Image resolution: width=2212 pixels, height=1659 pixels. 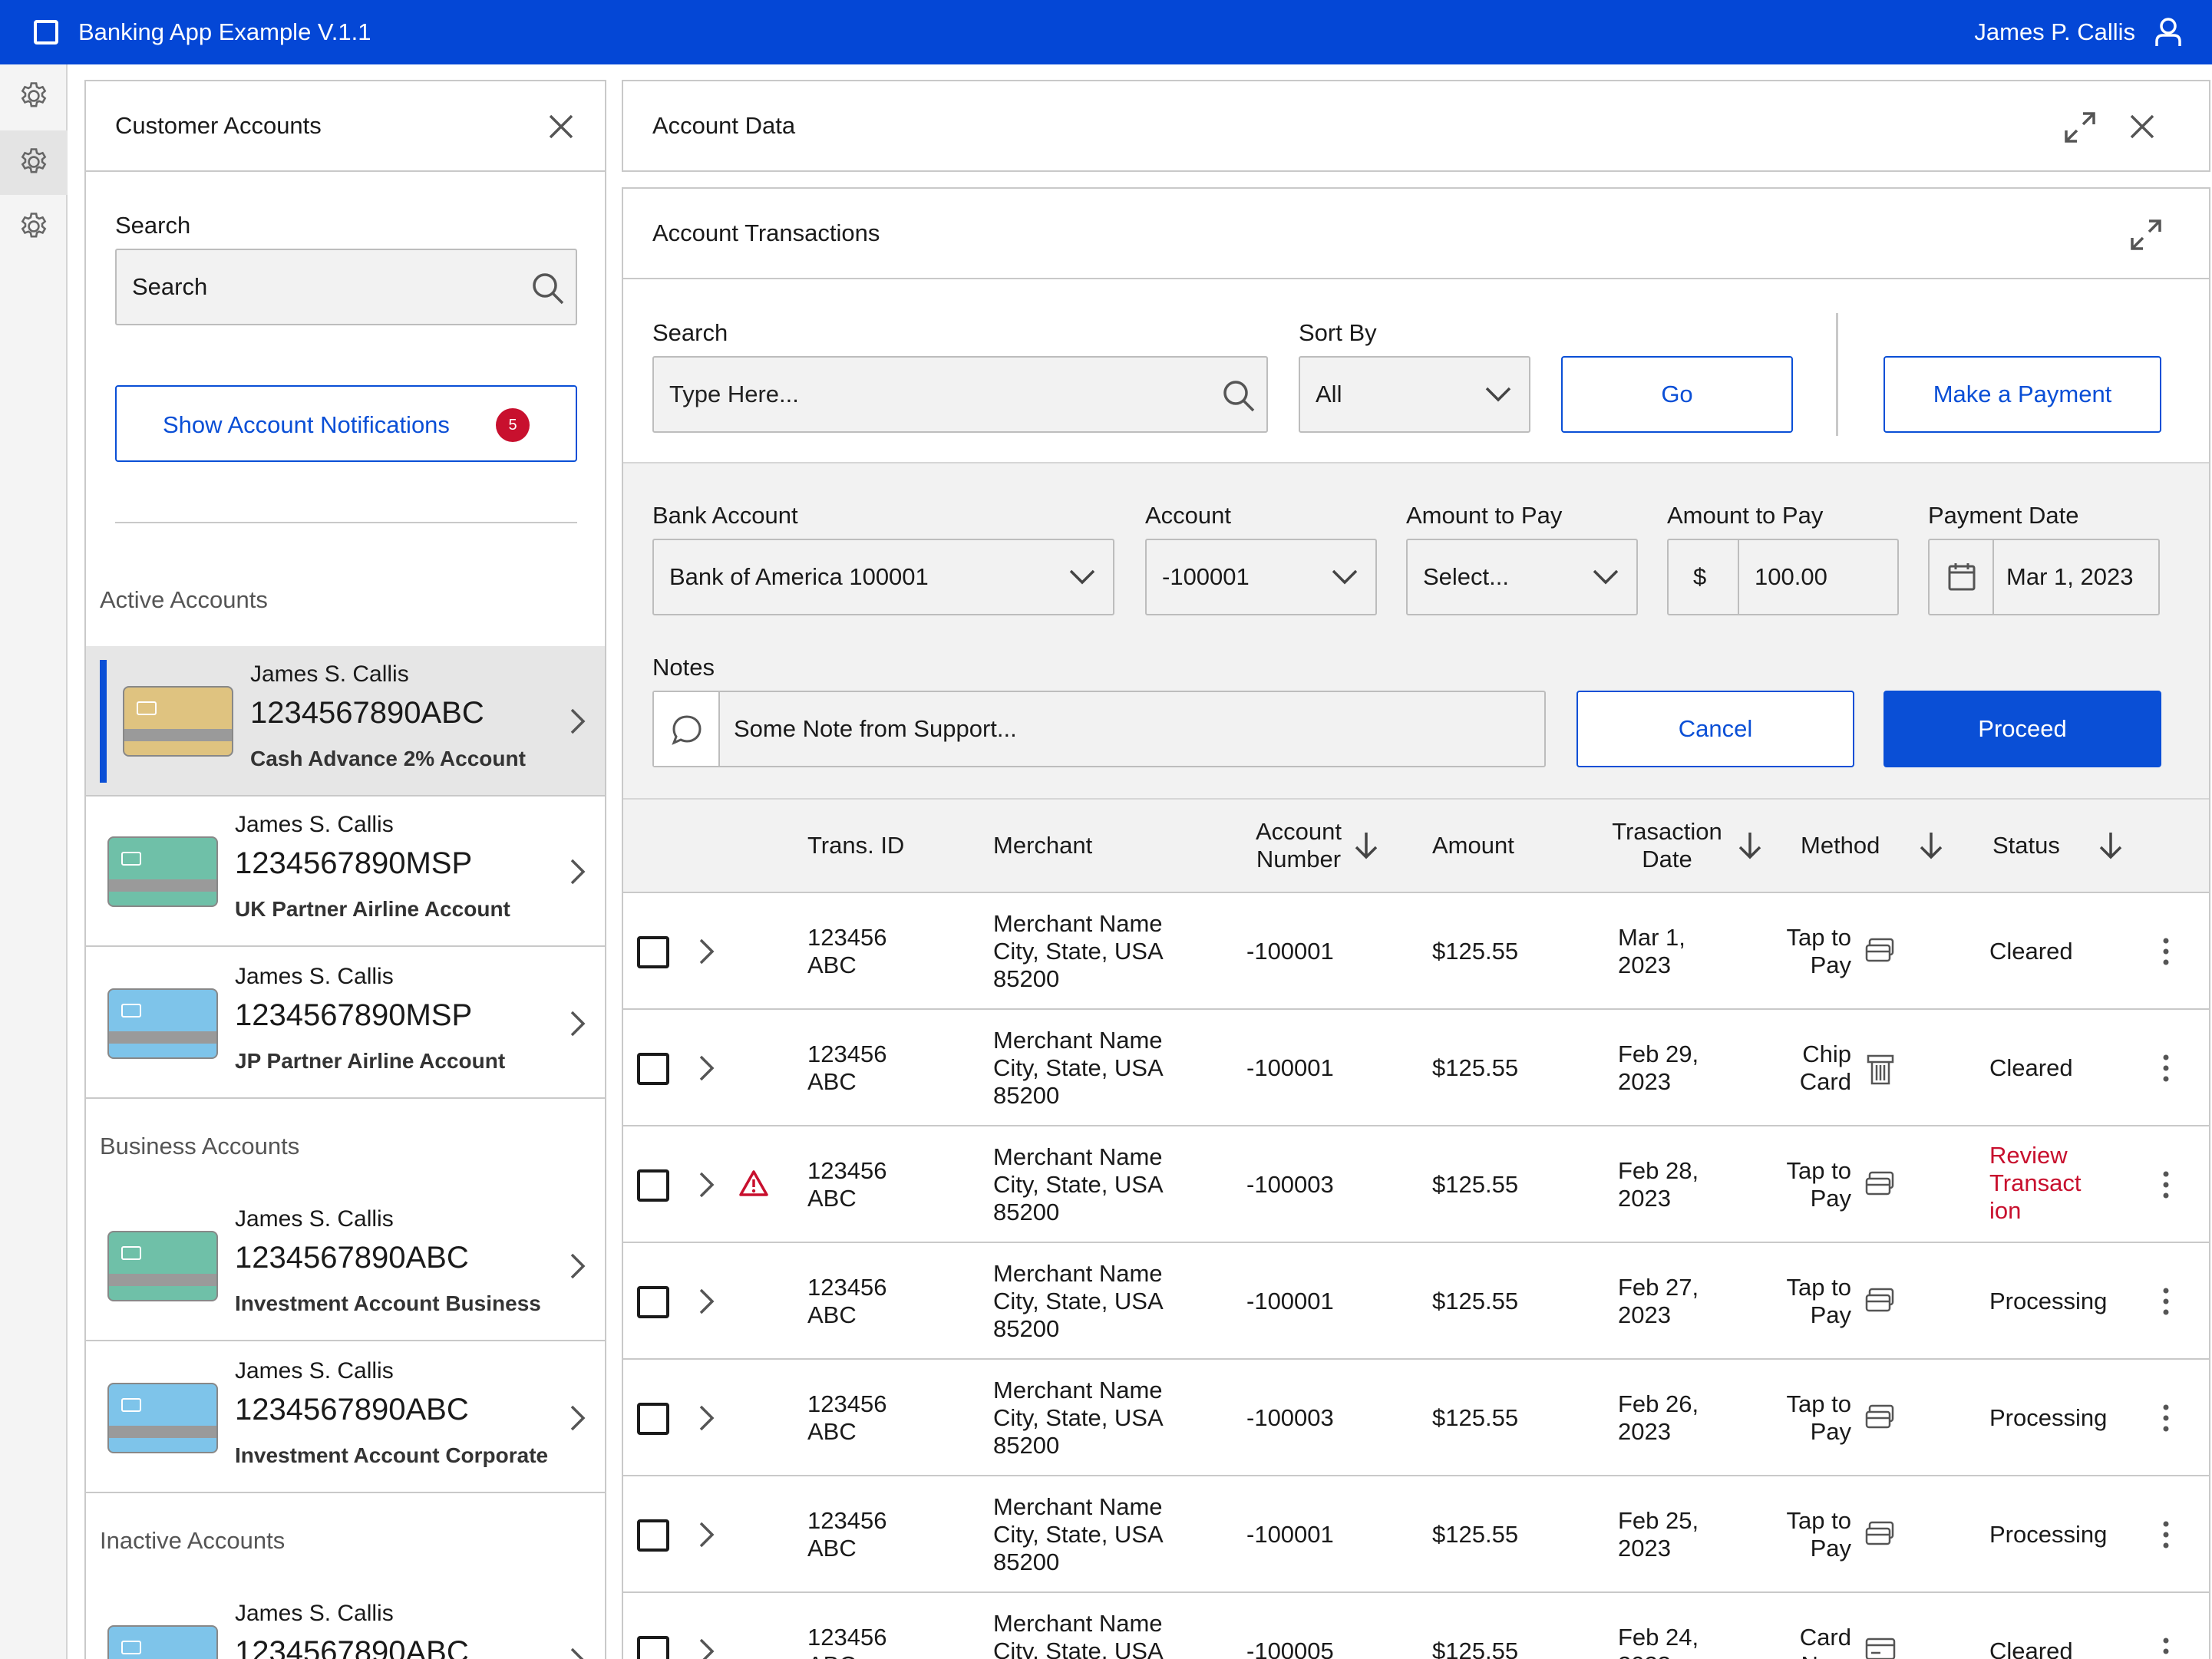 I want to click on make-payment-button: Make a Payment, so click(x=2022, y=394).